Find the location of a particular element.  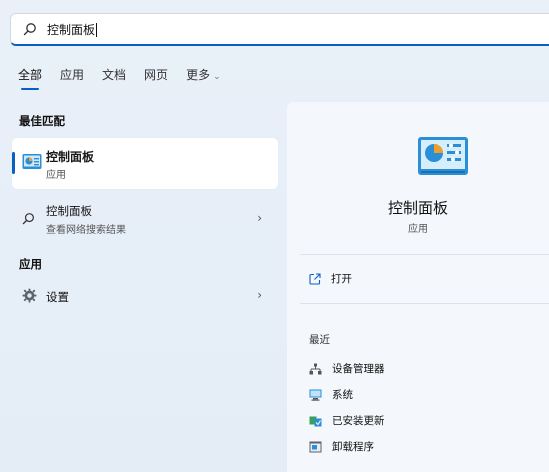

search-bar: 控制面板 is located at coordinates (279, 29).